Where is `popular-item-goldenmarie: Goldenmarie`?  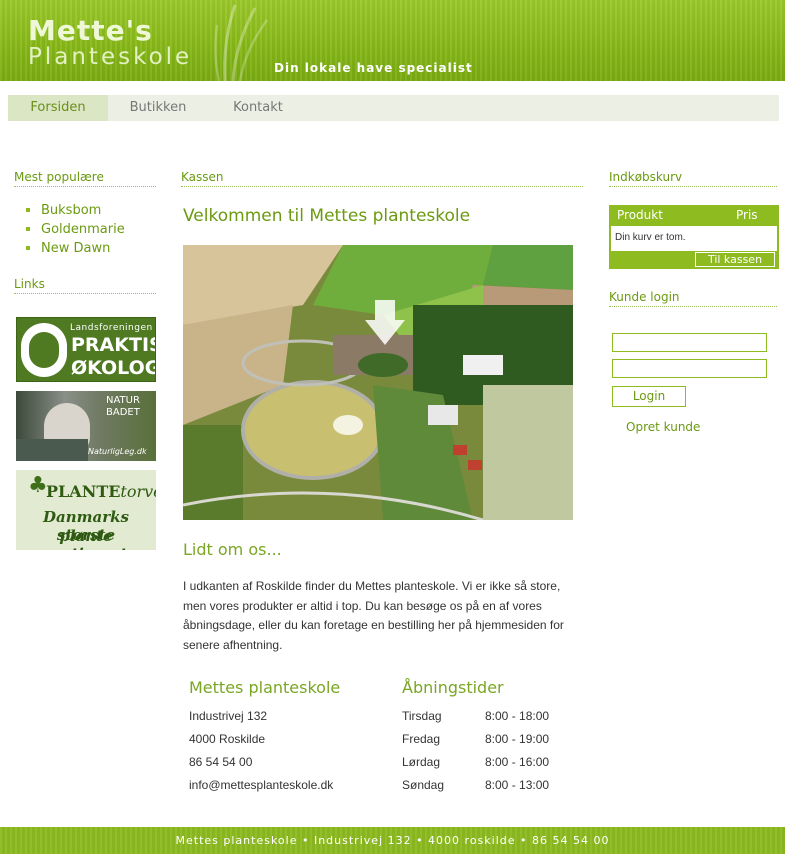
popular-item-goldenmarie: Goldenmarie is located at coordinates (74, 229).